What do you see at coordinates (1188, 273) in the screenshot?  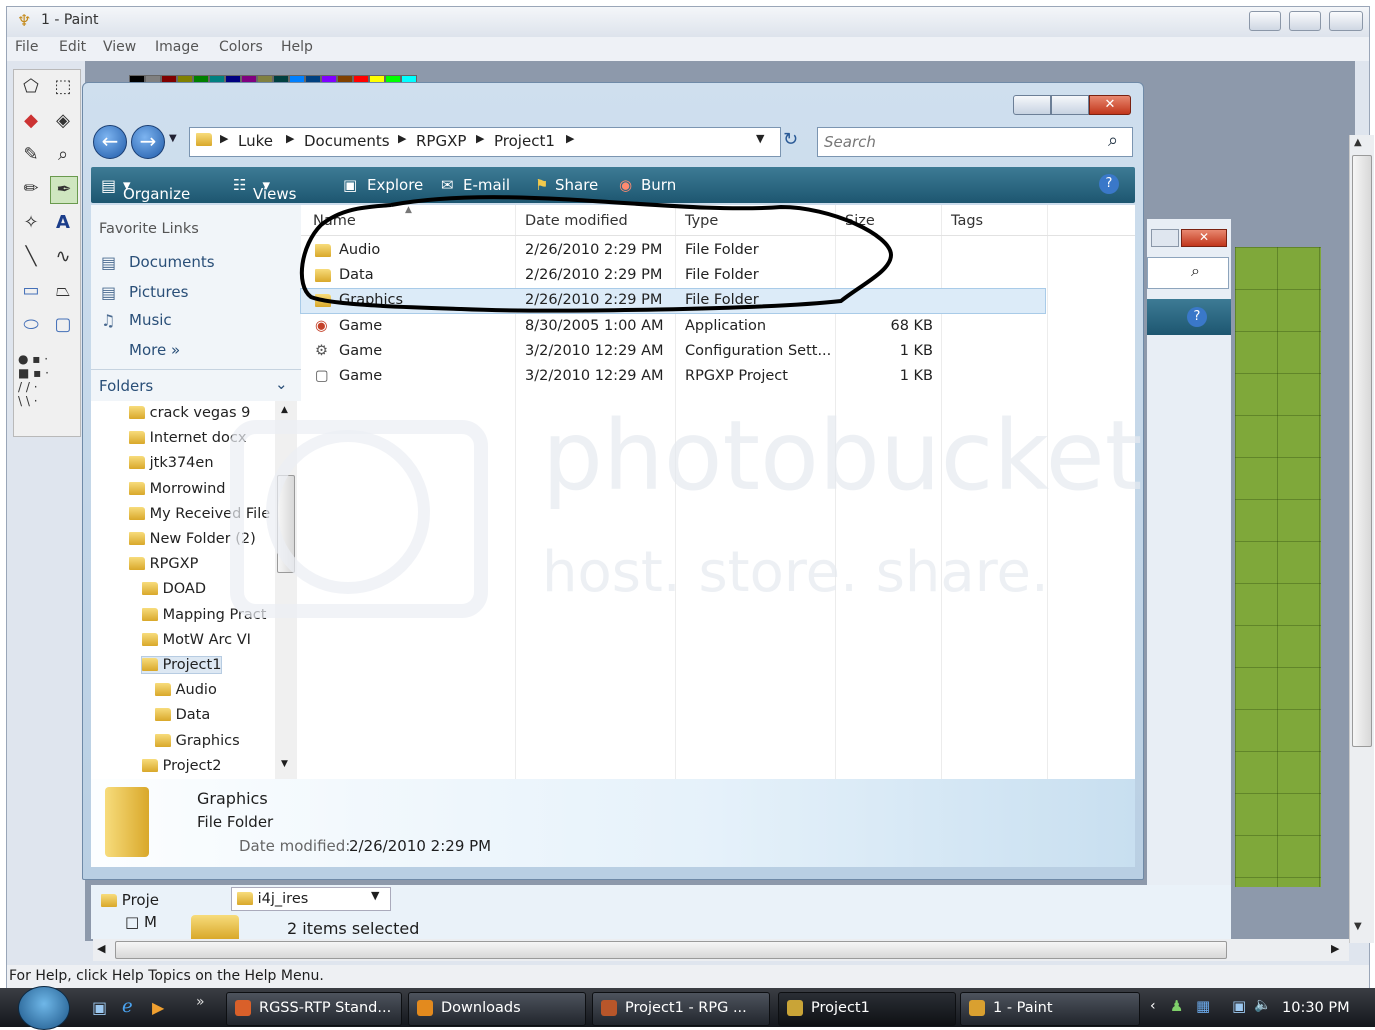 I see `back-search-box` at bounding box center [1188, 273].